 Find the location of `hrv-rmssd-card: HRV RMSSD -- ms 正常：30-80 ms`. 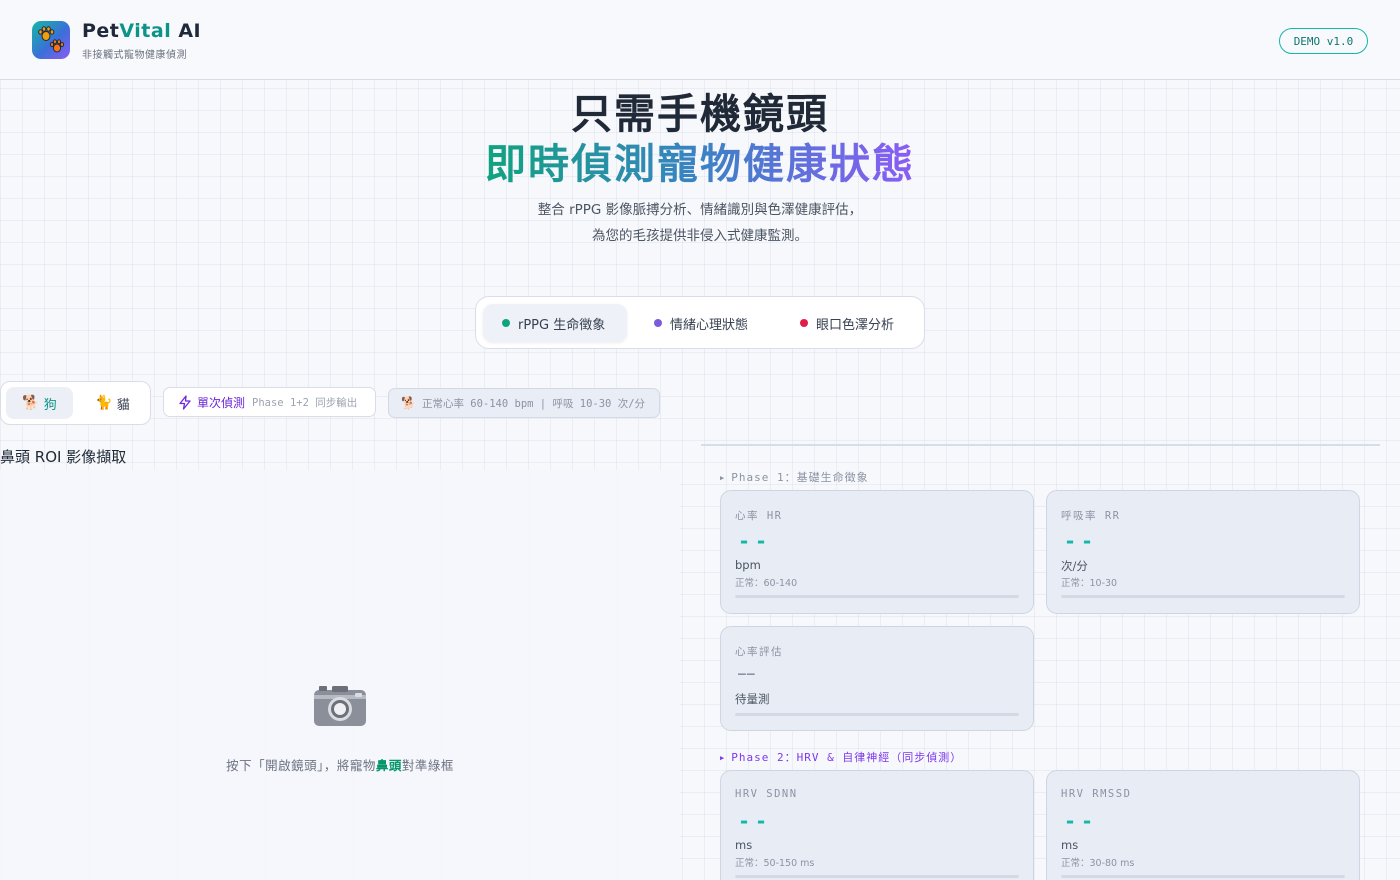

hrv-rmssd-card: HRV RMSSD -- ms 正常：30-80 ms is located at coordinates (1203, 825).